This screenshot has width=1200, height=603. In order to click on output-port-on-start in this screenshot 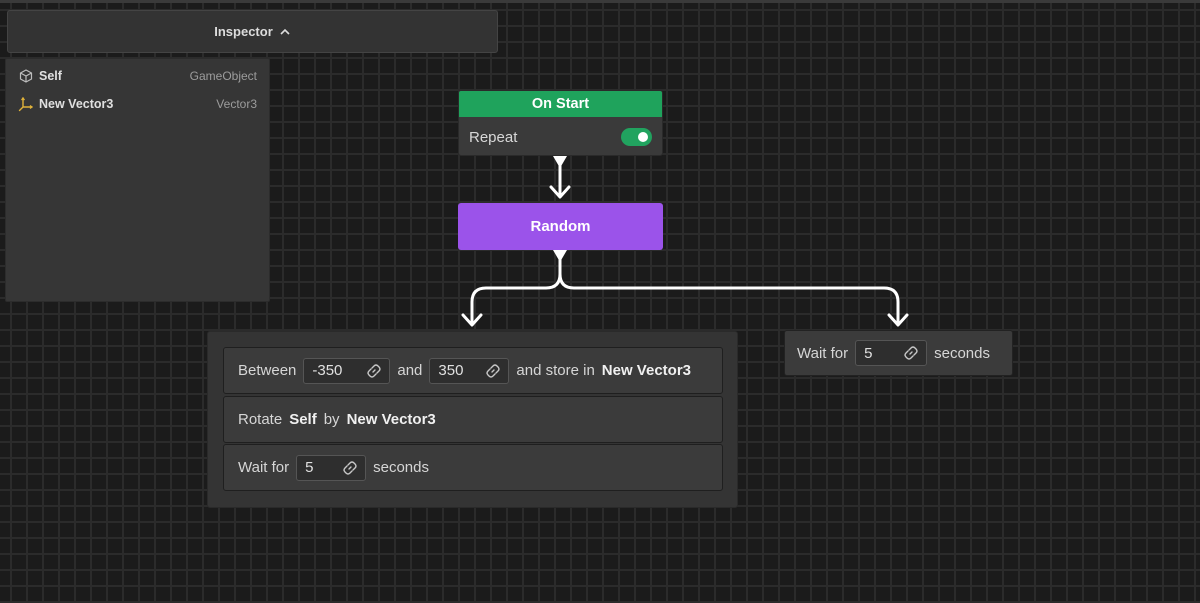, I will do `click(560, 162)`.